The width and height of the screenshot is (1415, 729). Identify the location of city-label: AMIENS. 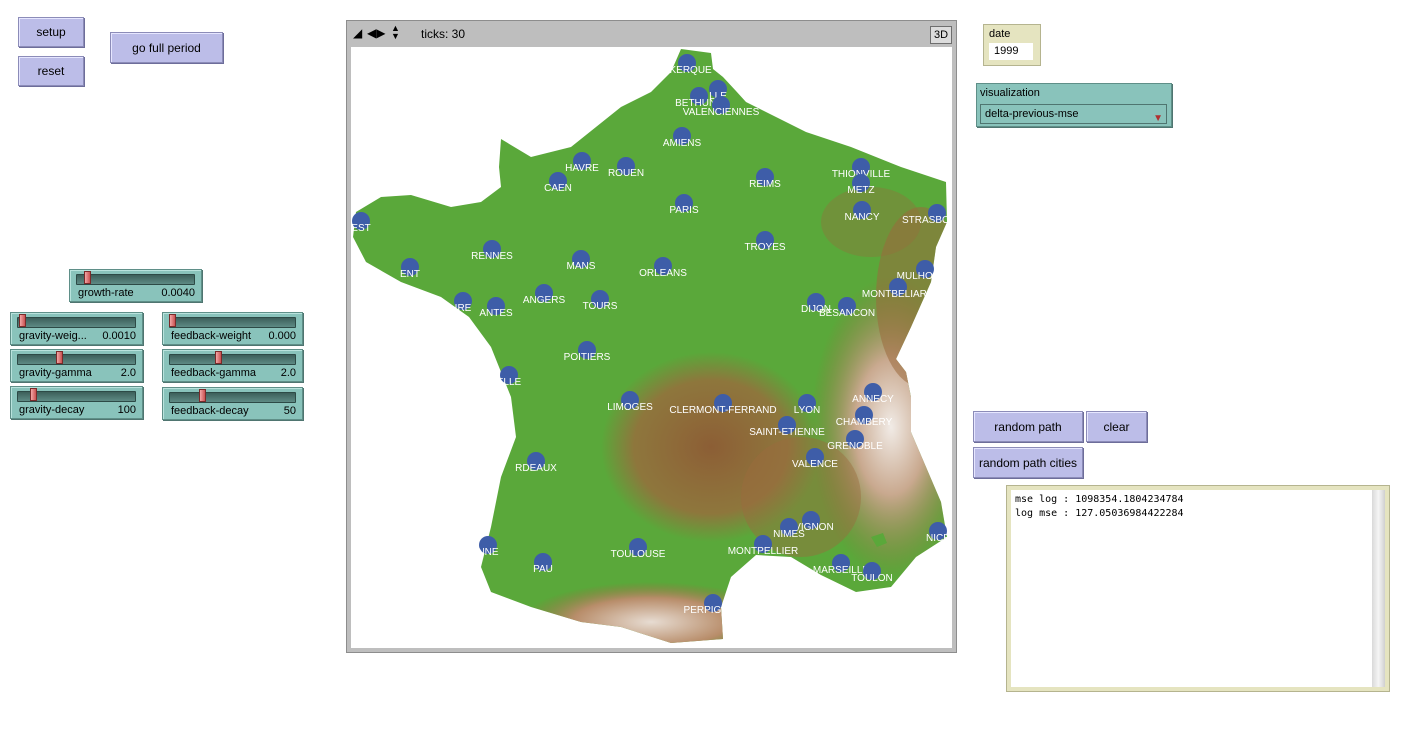
(682, 143).